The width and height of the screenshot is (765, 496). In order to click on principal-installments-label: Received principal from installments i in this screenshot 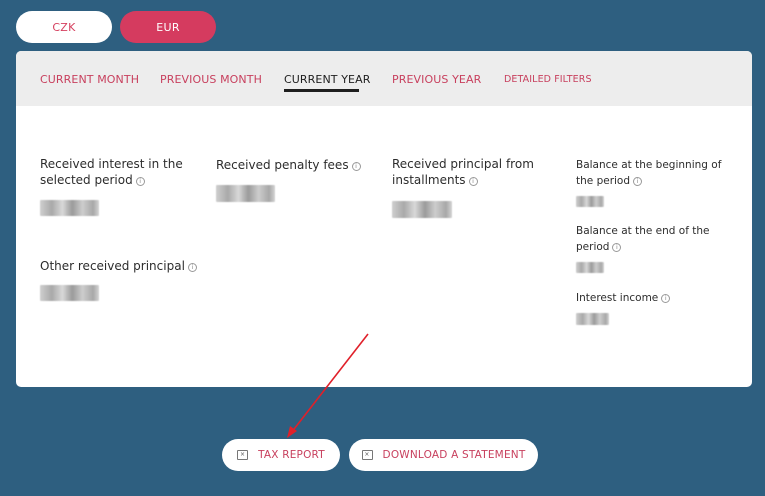, I will do `click(463, 172)`.